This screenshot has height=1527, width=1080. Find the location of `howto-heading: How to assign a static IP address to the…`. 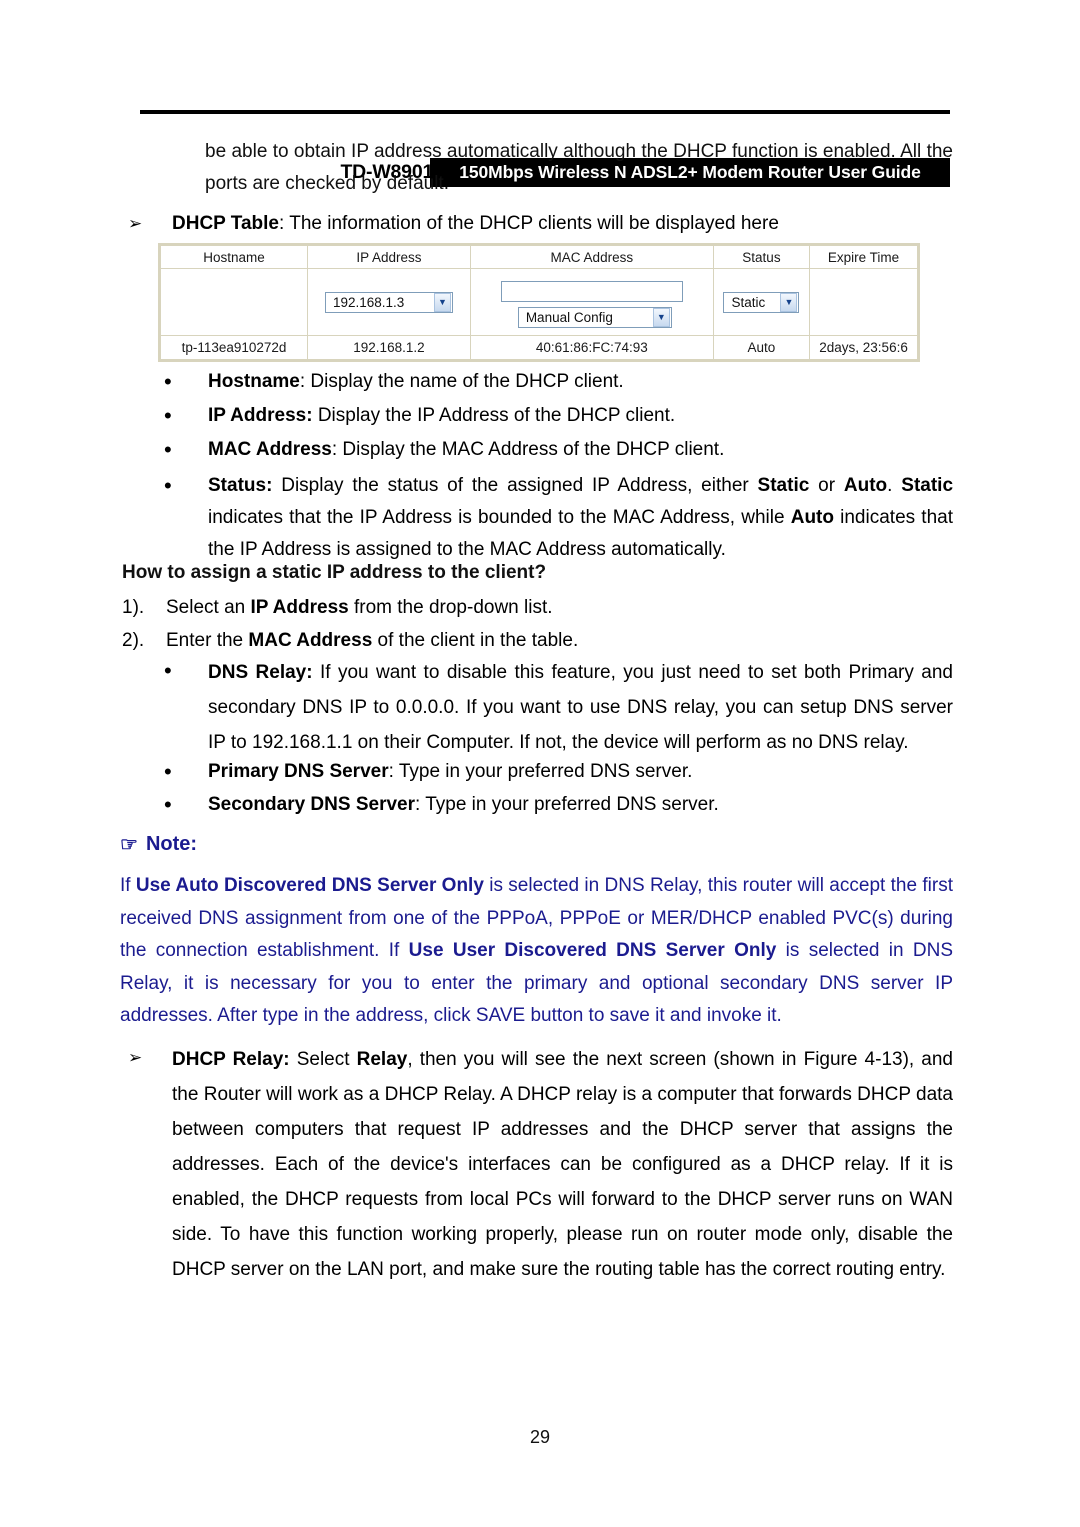

howto-heading: How to assign a static IP address to the… is located at coordinates (334, 572).